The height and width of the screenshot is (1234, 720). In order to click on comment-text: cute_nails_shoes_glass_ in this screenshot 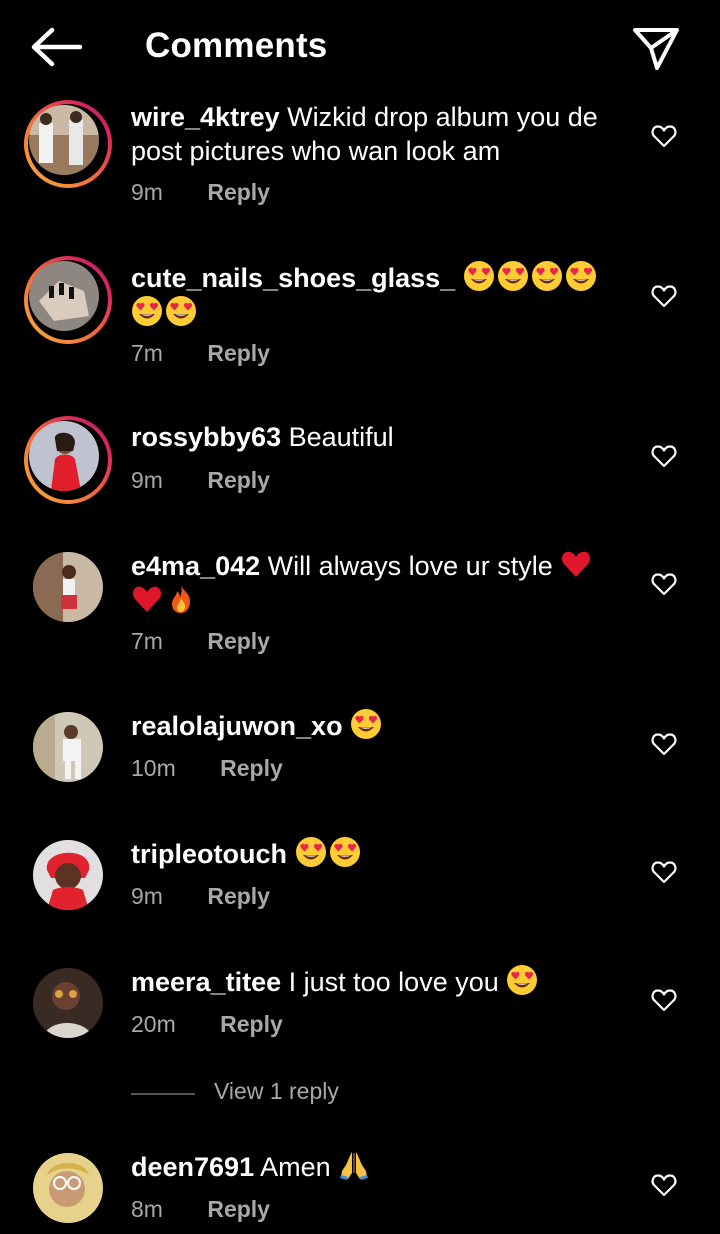, I will do `click(376, 295)`.